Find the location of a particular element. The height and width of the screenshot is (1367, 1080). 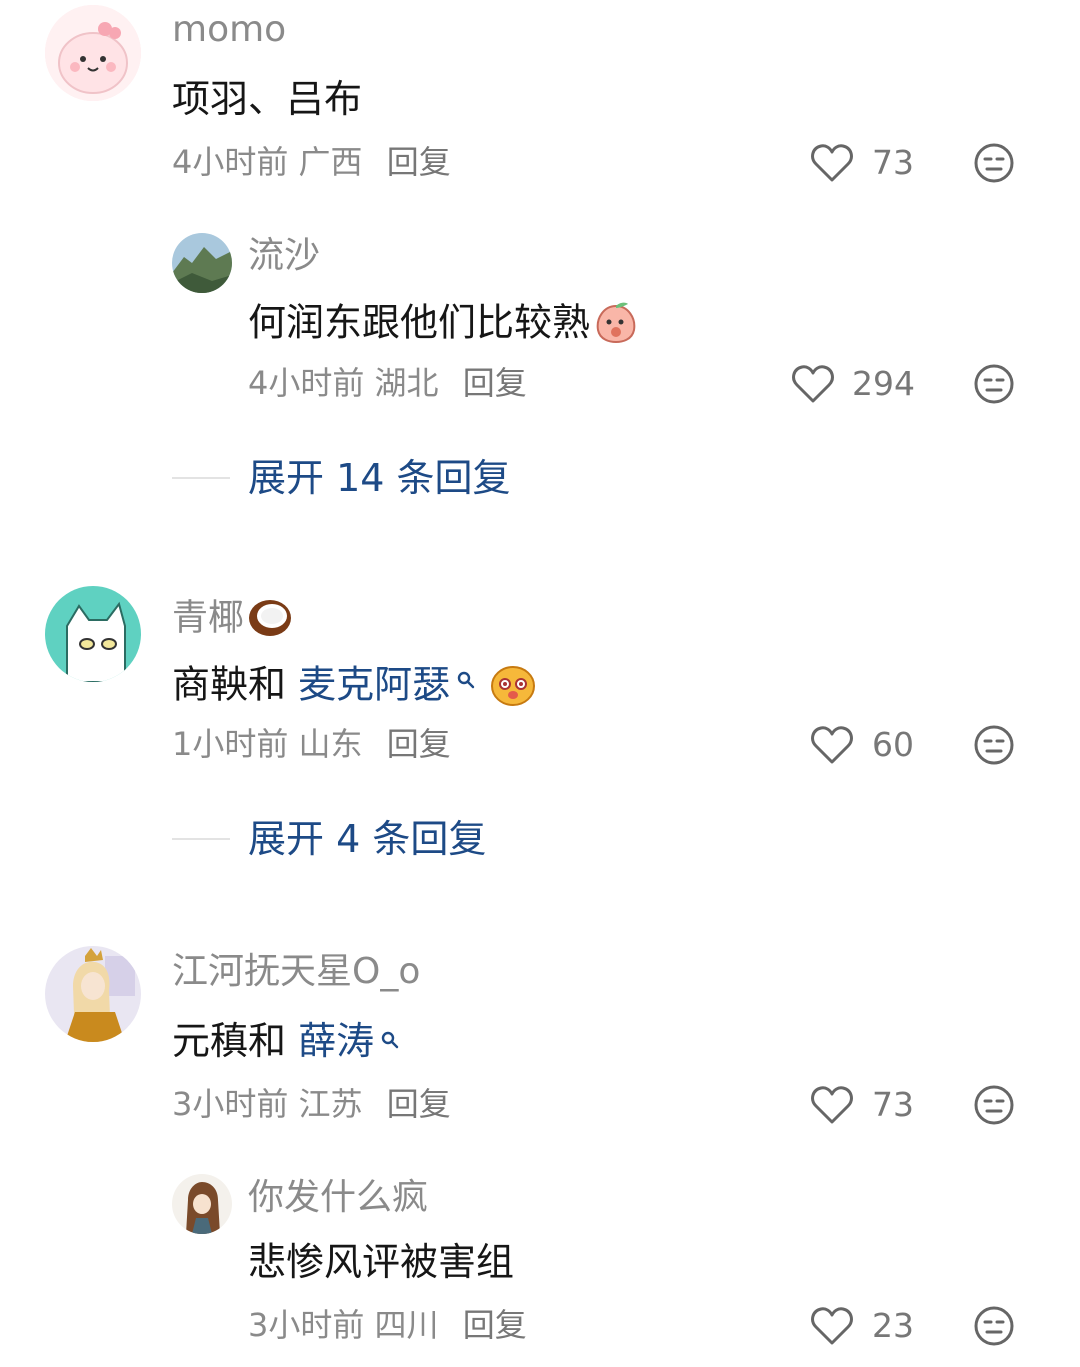

reply-meta: 3小时前 四川 回复 is located at coordinates (387, 1325).